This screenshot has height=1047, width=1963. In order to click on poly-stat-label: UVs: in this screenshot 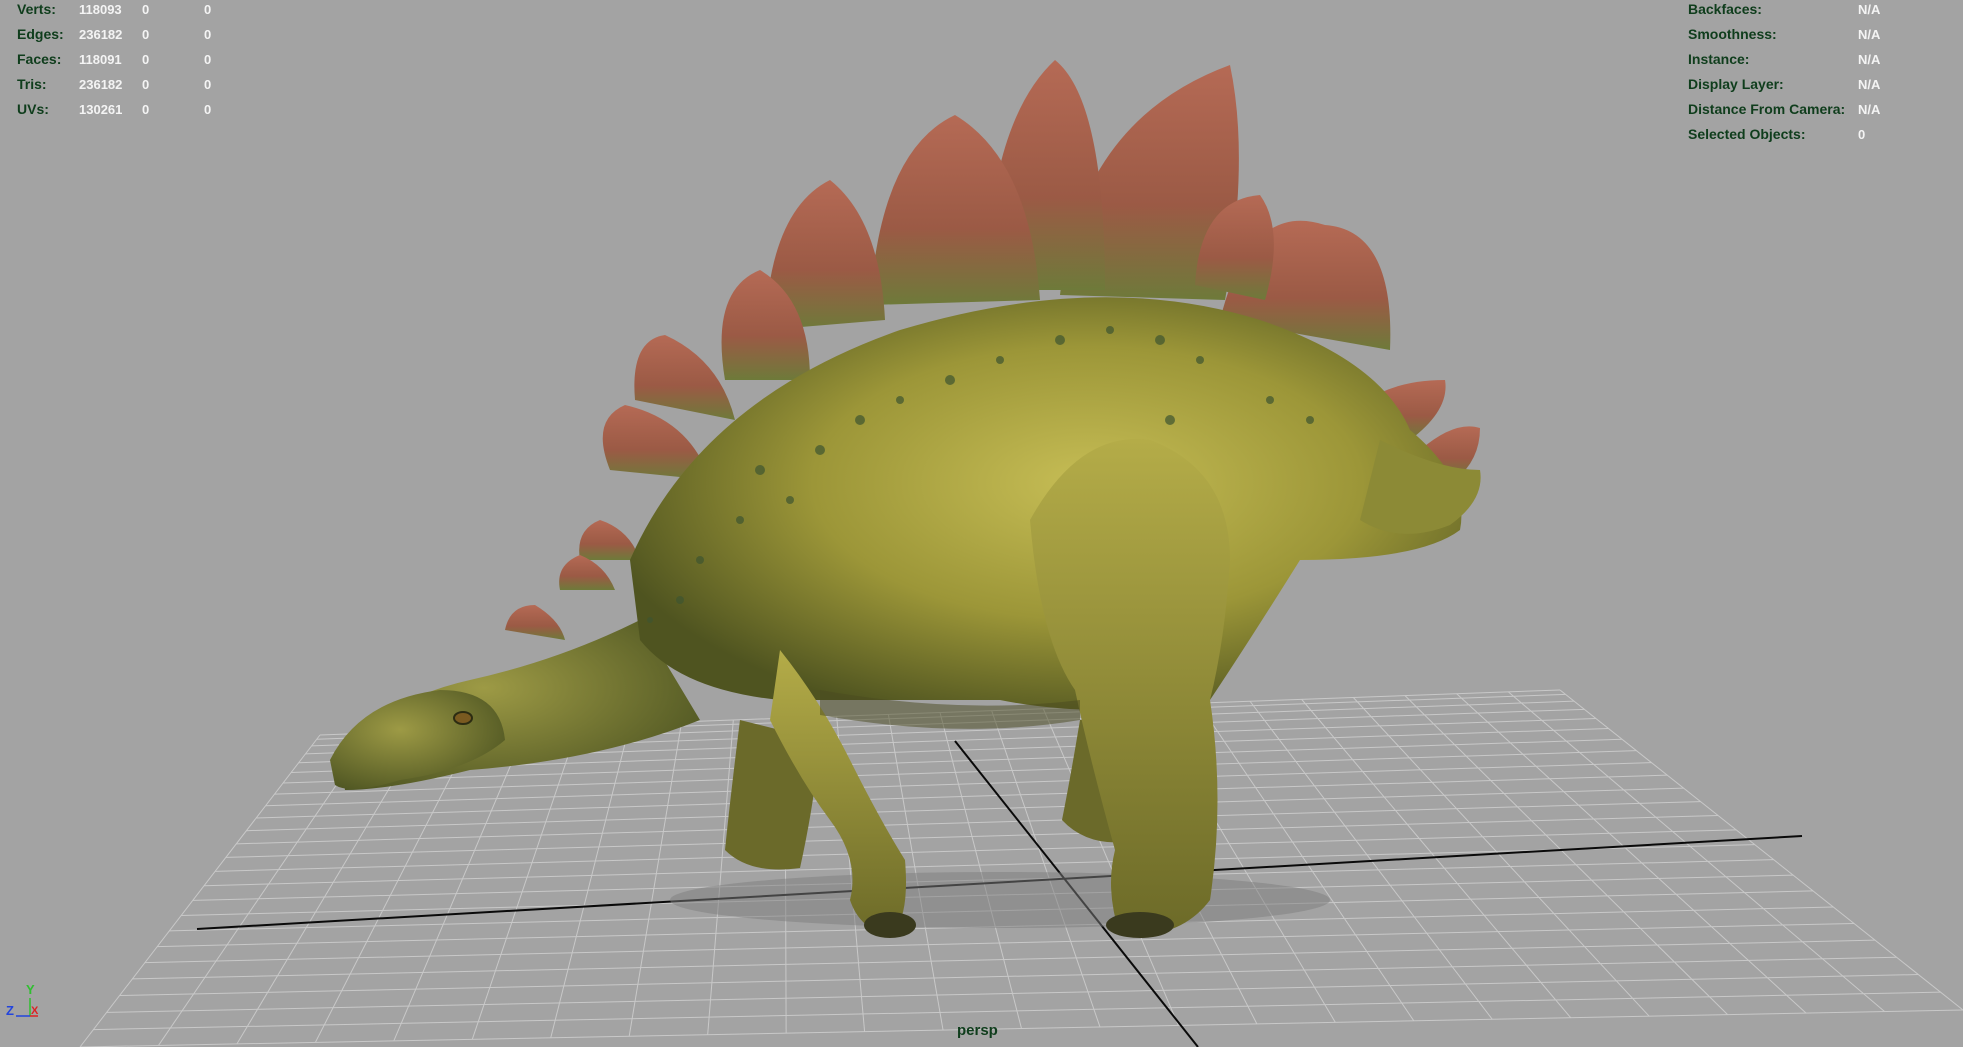, I will do `click(33, 109)`.